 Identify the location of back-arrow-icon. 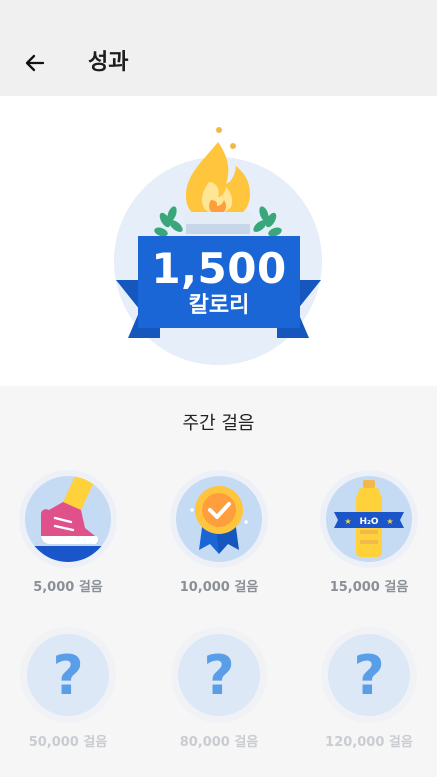
(35, 63).